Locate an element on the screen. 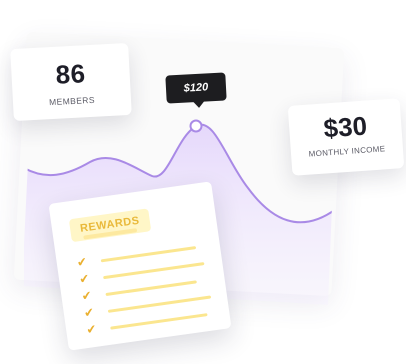  monthly-income-card: $30 MONTHLY INCOME is located at coordinates (346, 137).